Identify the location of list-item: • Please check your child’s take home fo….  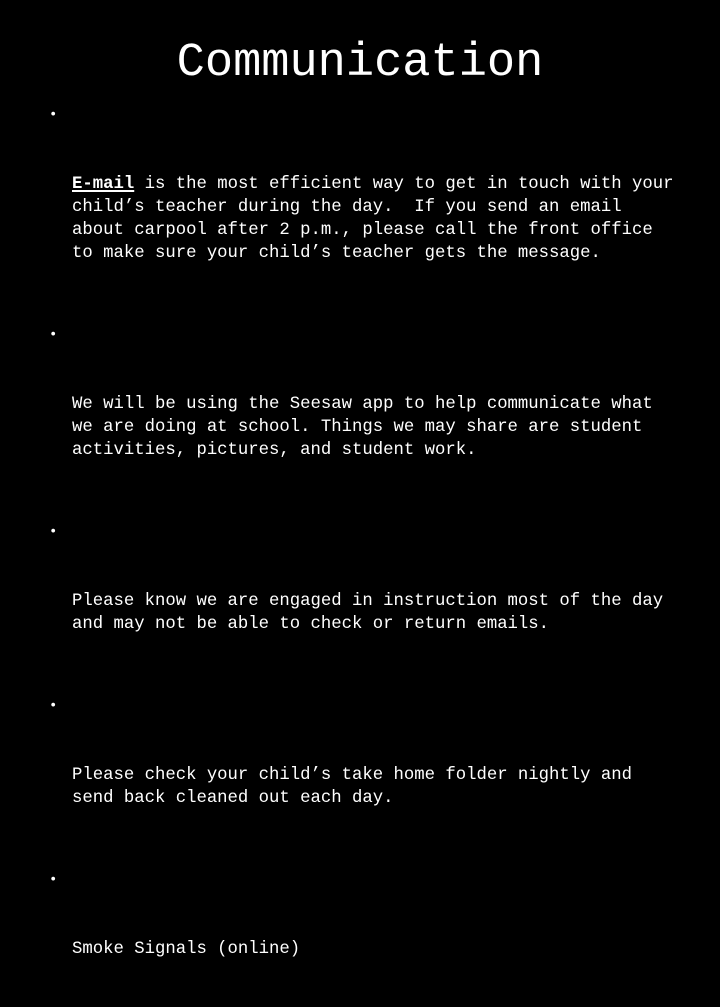
(360, 775).